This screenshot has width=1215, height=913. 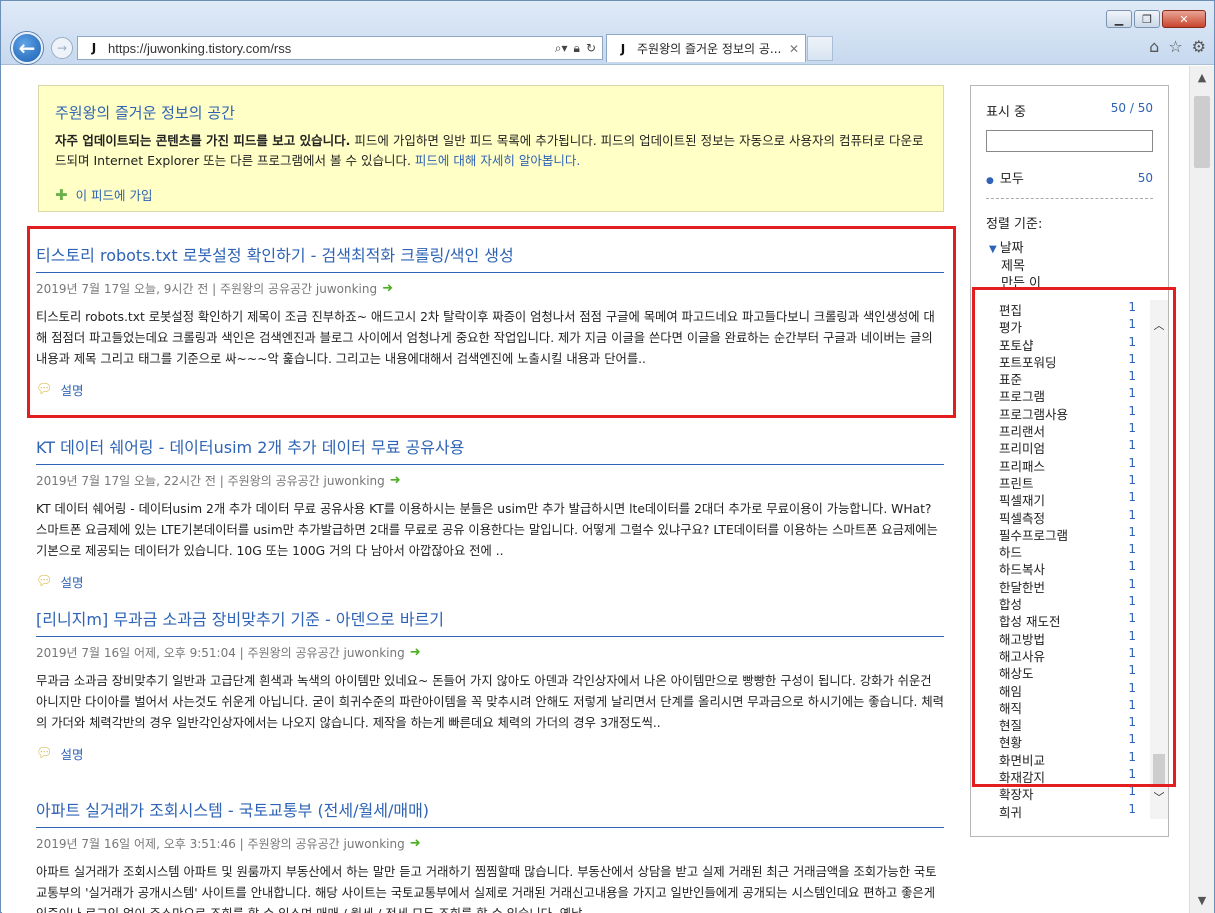 I want to click on close-button: ✕, so click(x=1184, y=19).